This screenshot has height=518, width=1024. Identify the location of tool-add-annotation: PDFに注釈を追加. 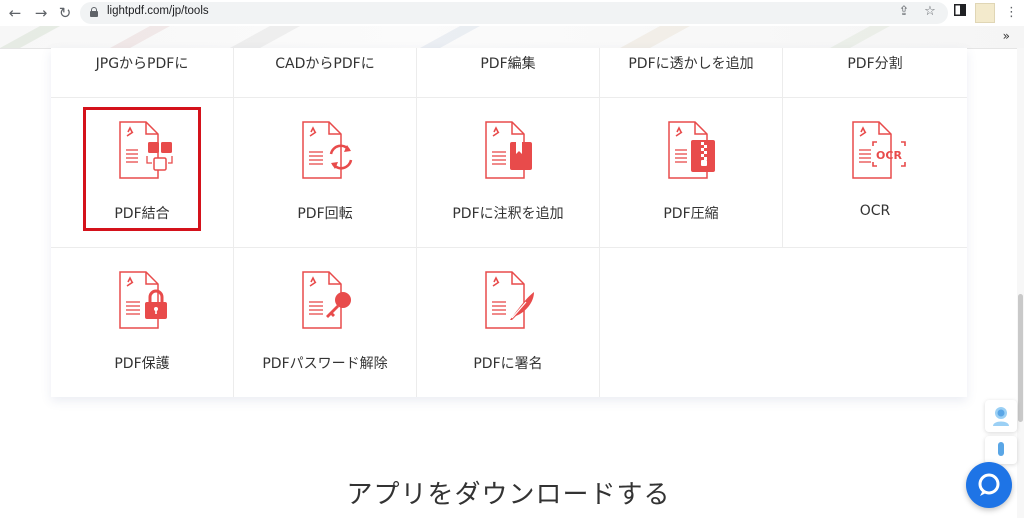
(508, 173).